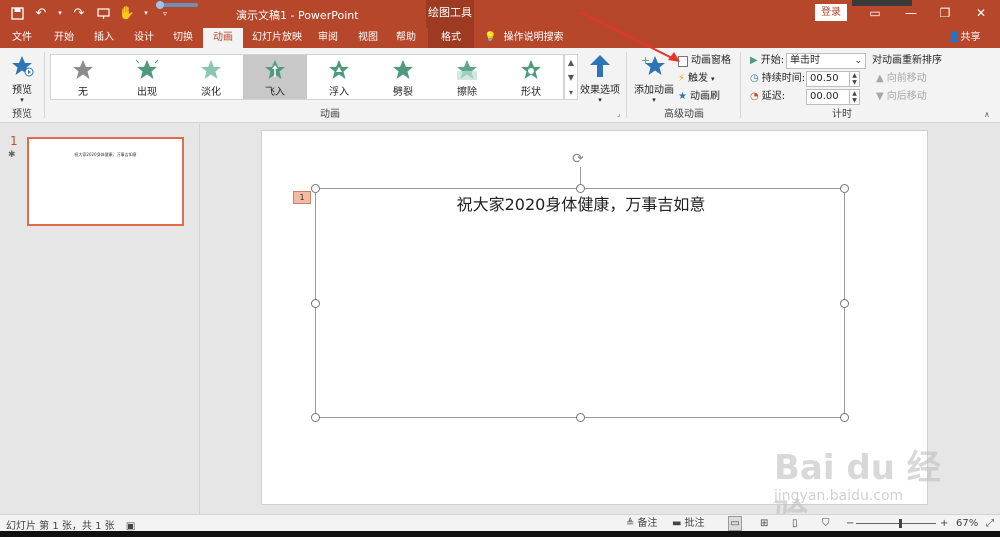  Describe the element at coordinates (600, 79) in the screenshot. I see `effect-options-button: 效果选项 ▾` at that location.